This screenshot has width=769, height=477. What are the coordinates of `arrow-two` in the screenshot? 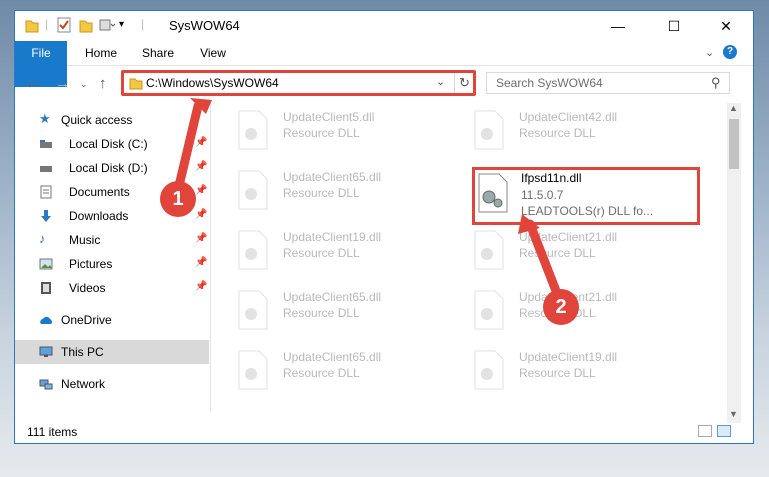 It's located at (544, 260).